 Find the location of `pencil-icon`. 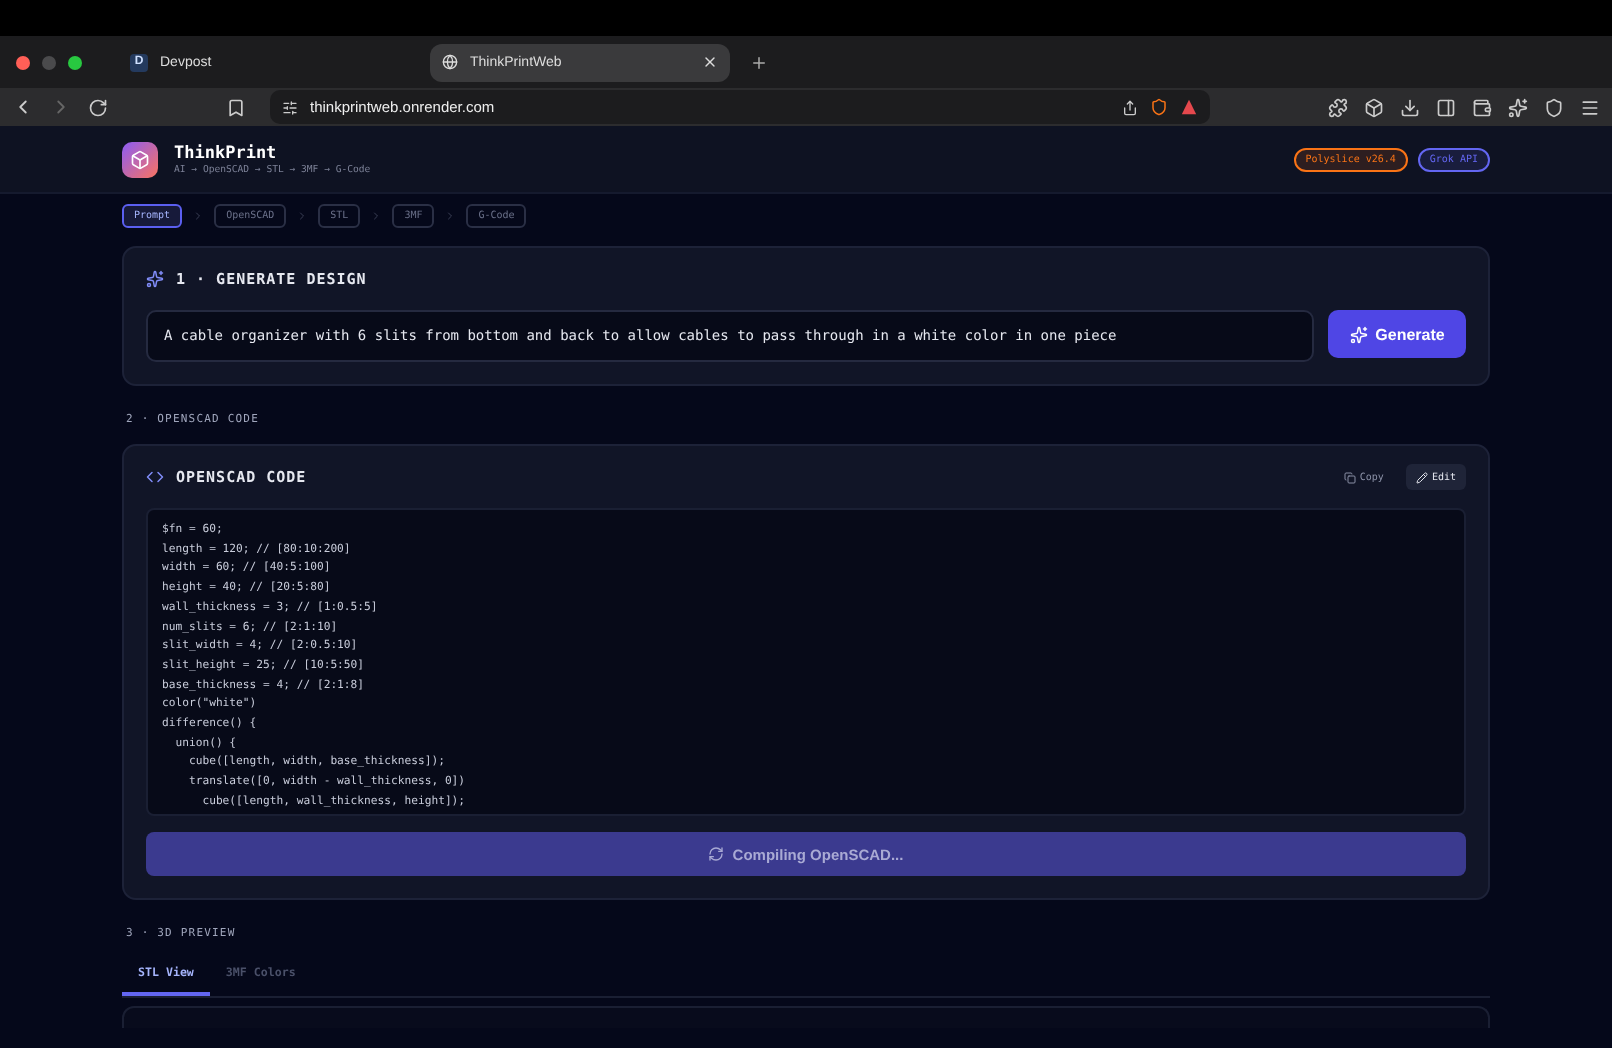

pencil-icon is located at coordinates (1421, 477).